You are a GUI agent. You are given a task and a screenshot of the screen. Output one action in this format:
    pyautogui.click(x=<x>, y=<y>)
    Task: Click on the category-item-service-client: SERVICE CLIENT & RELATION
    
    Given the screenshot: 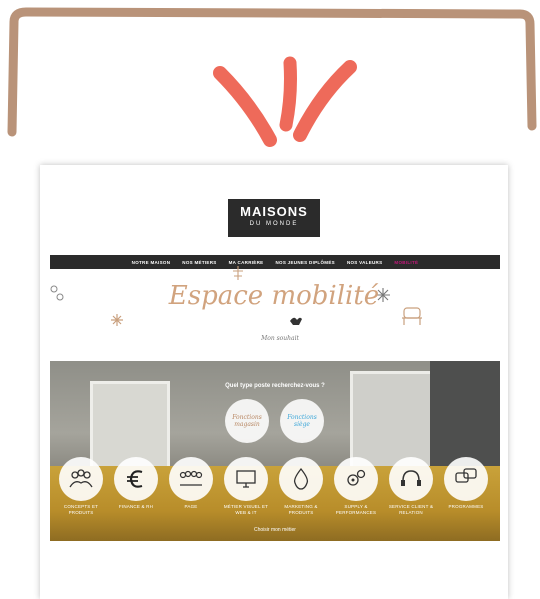 What is the action you would take?
    pyautogui.click(x=411, y=486)
    